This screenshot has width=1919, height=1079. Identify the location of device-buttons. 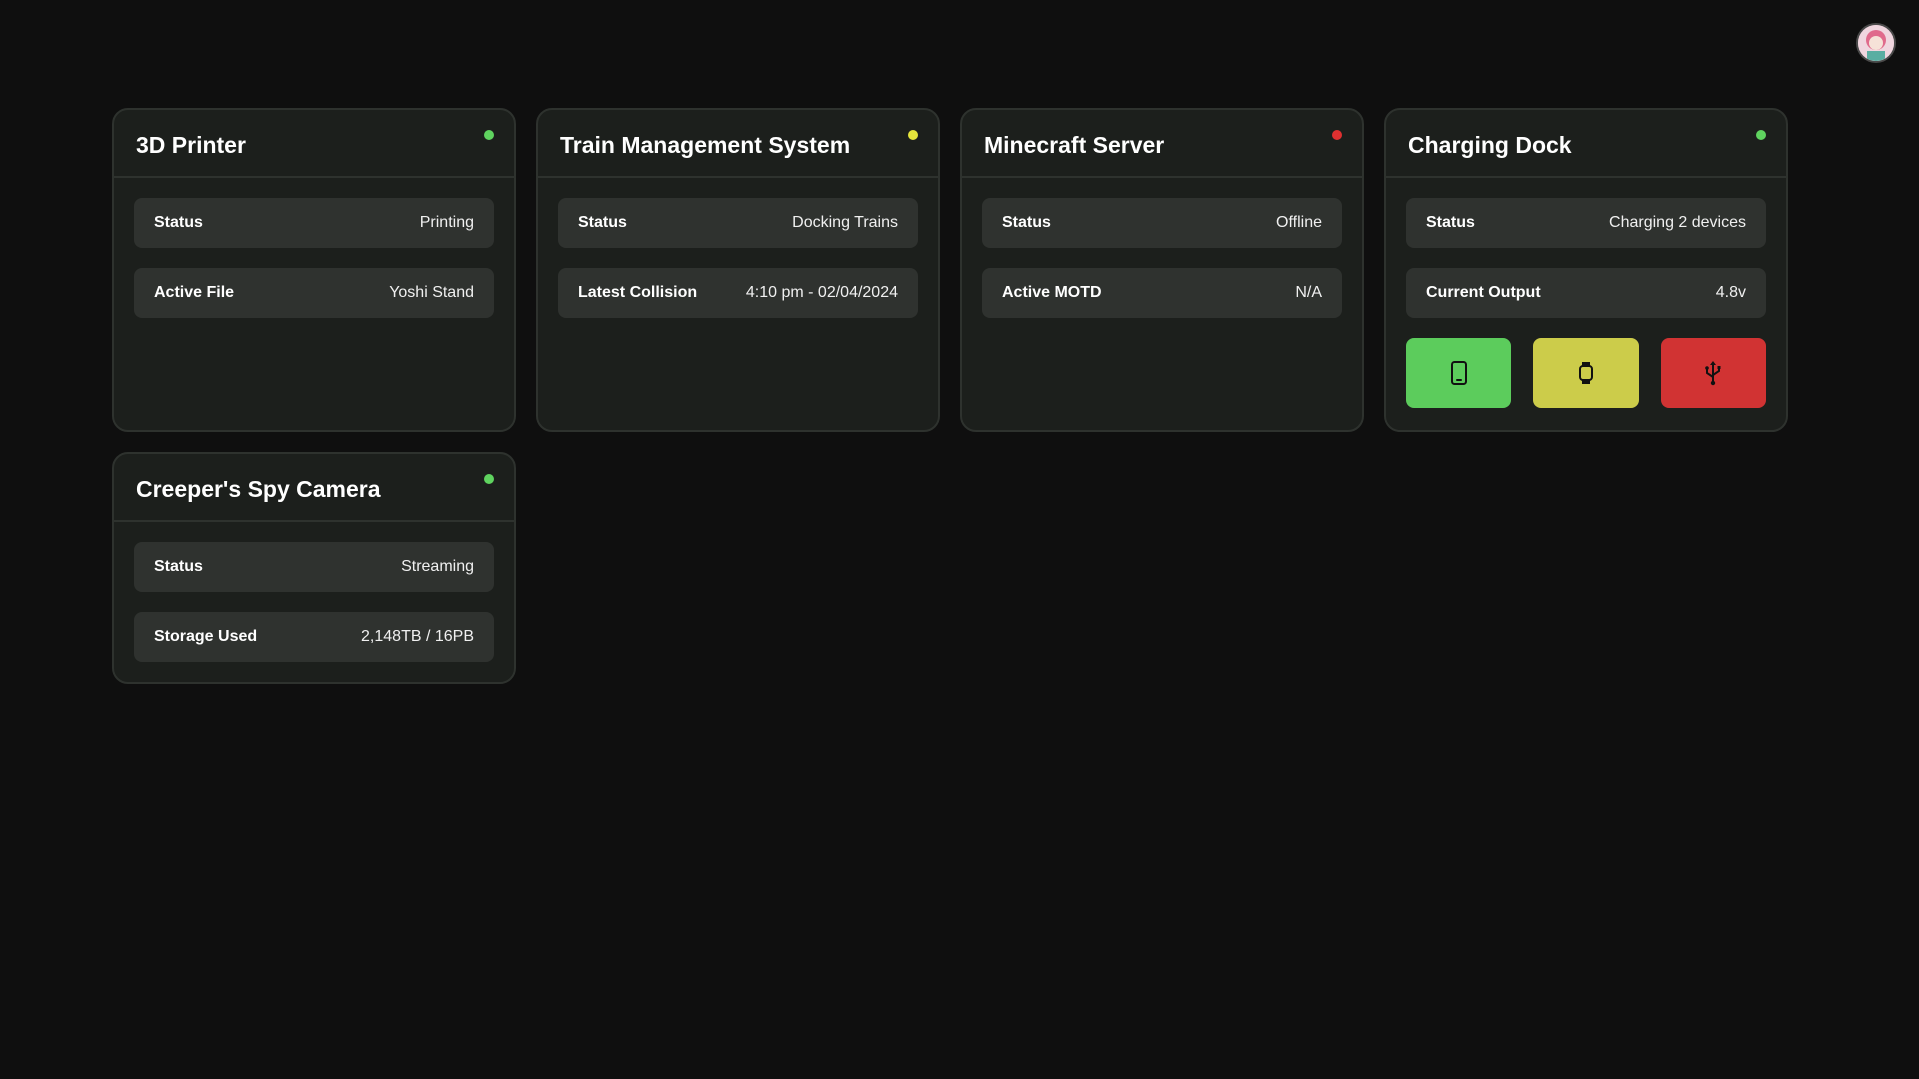
(1586, 363).